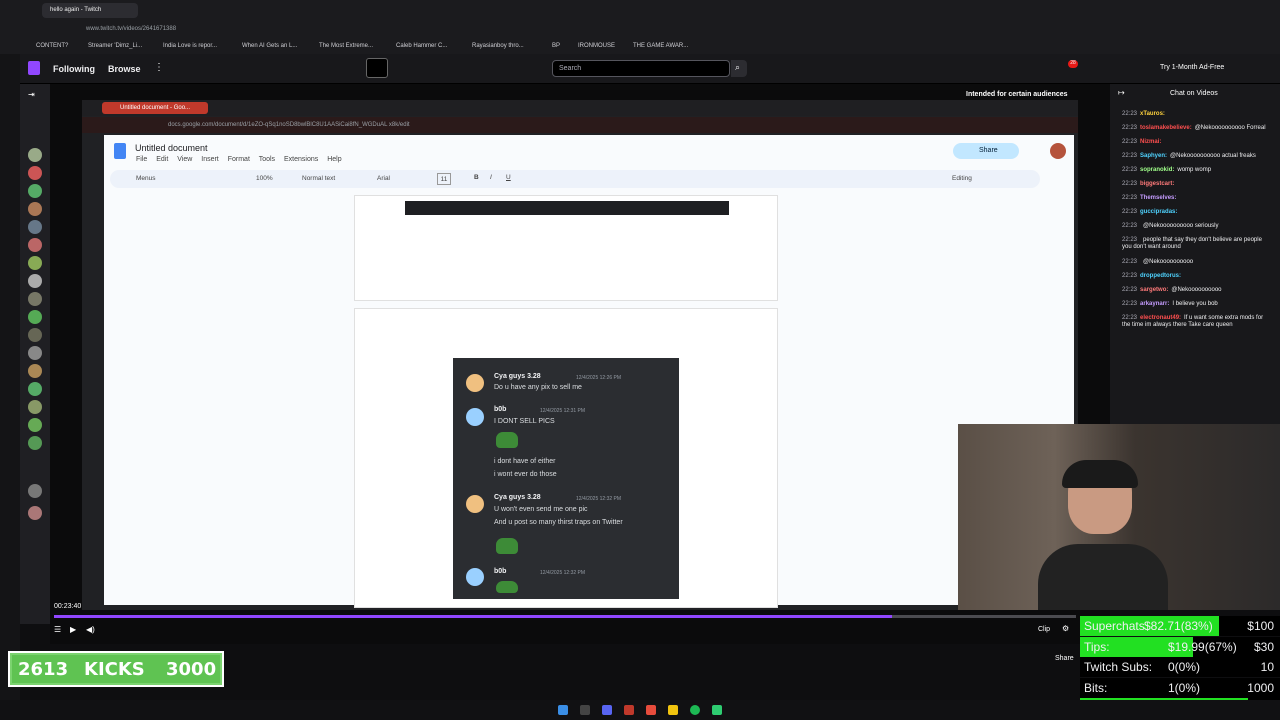 The width and height of the screenshot is (1280, 720). I want to click on xbox-taskbar-icon, so click(717, 710).